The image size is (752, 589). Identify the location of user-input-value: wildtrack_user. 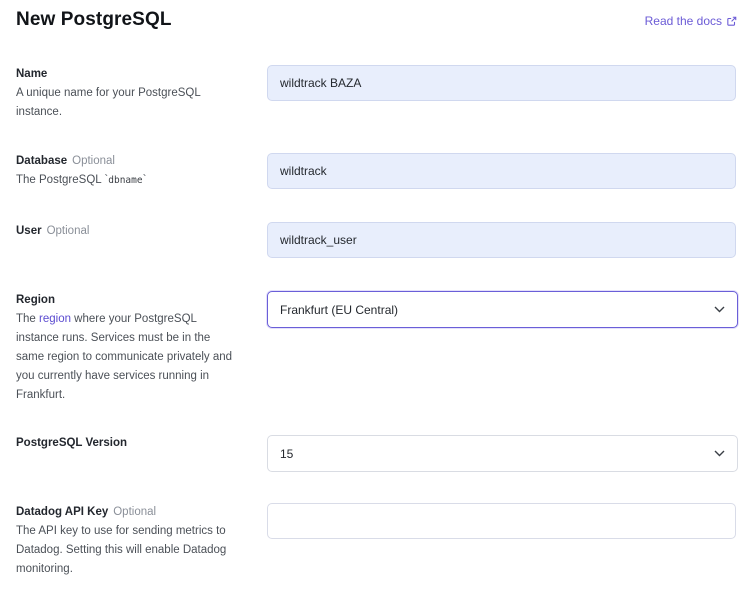
(318, 240).